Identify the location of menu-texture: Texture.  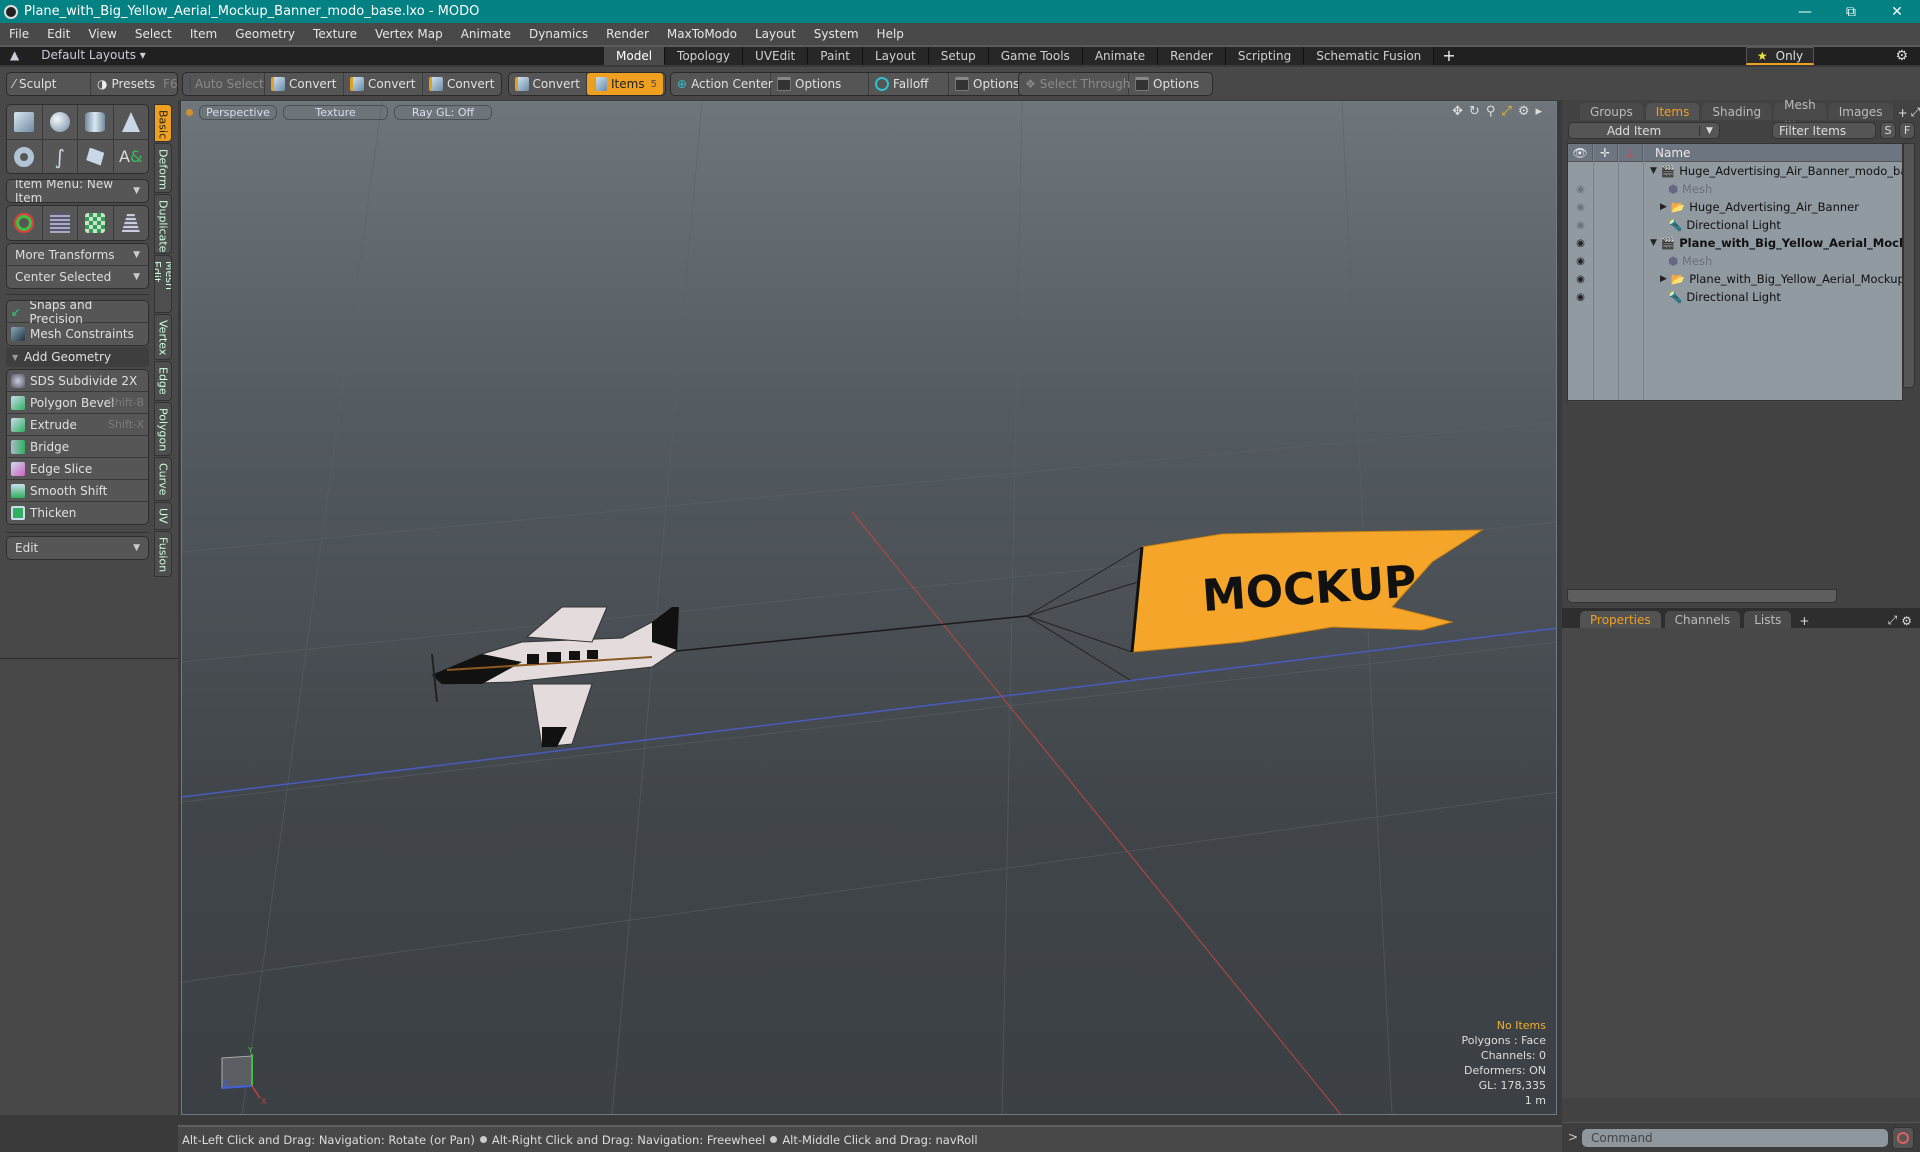
(335, 34).